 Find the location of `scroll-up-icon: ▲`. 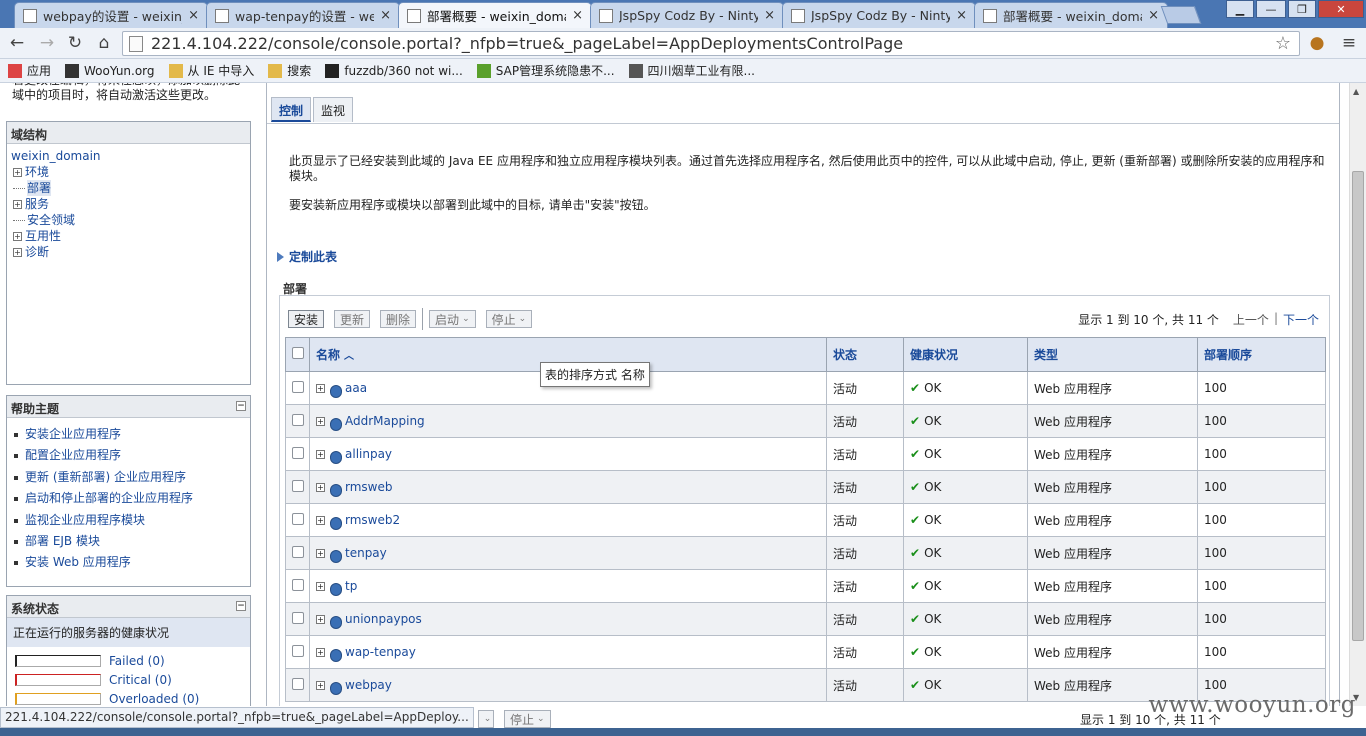

scroll-up-icon: ▲ is located at coordinates (1356, 91).